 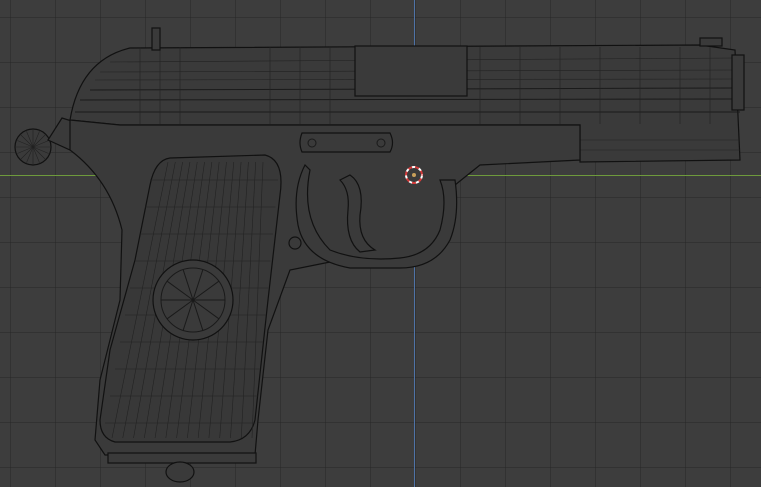 What do you see at coordinates (346, 142) in the screenshot?
I see `takedown-latch` at bounding box center [346, 142].